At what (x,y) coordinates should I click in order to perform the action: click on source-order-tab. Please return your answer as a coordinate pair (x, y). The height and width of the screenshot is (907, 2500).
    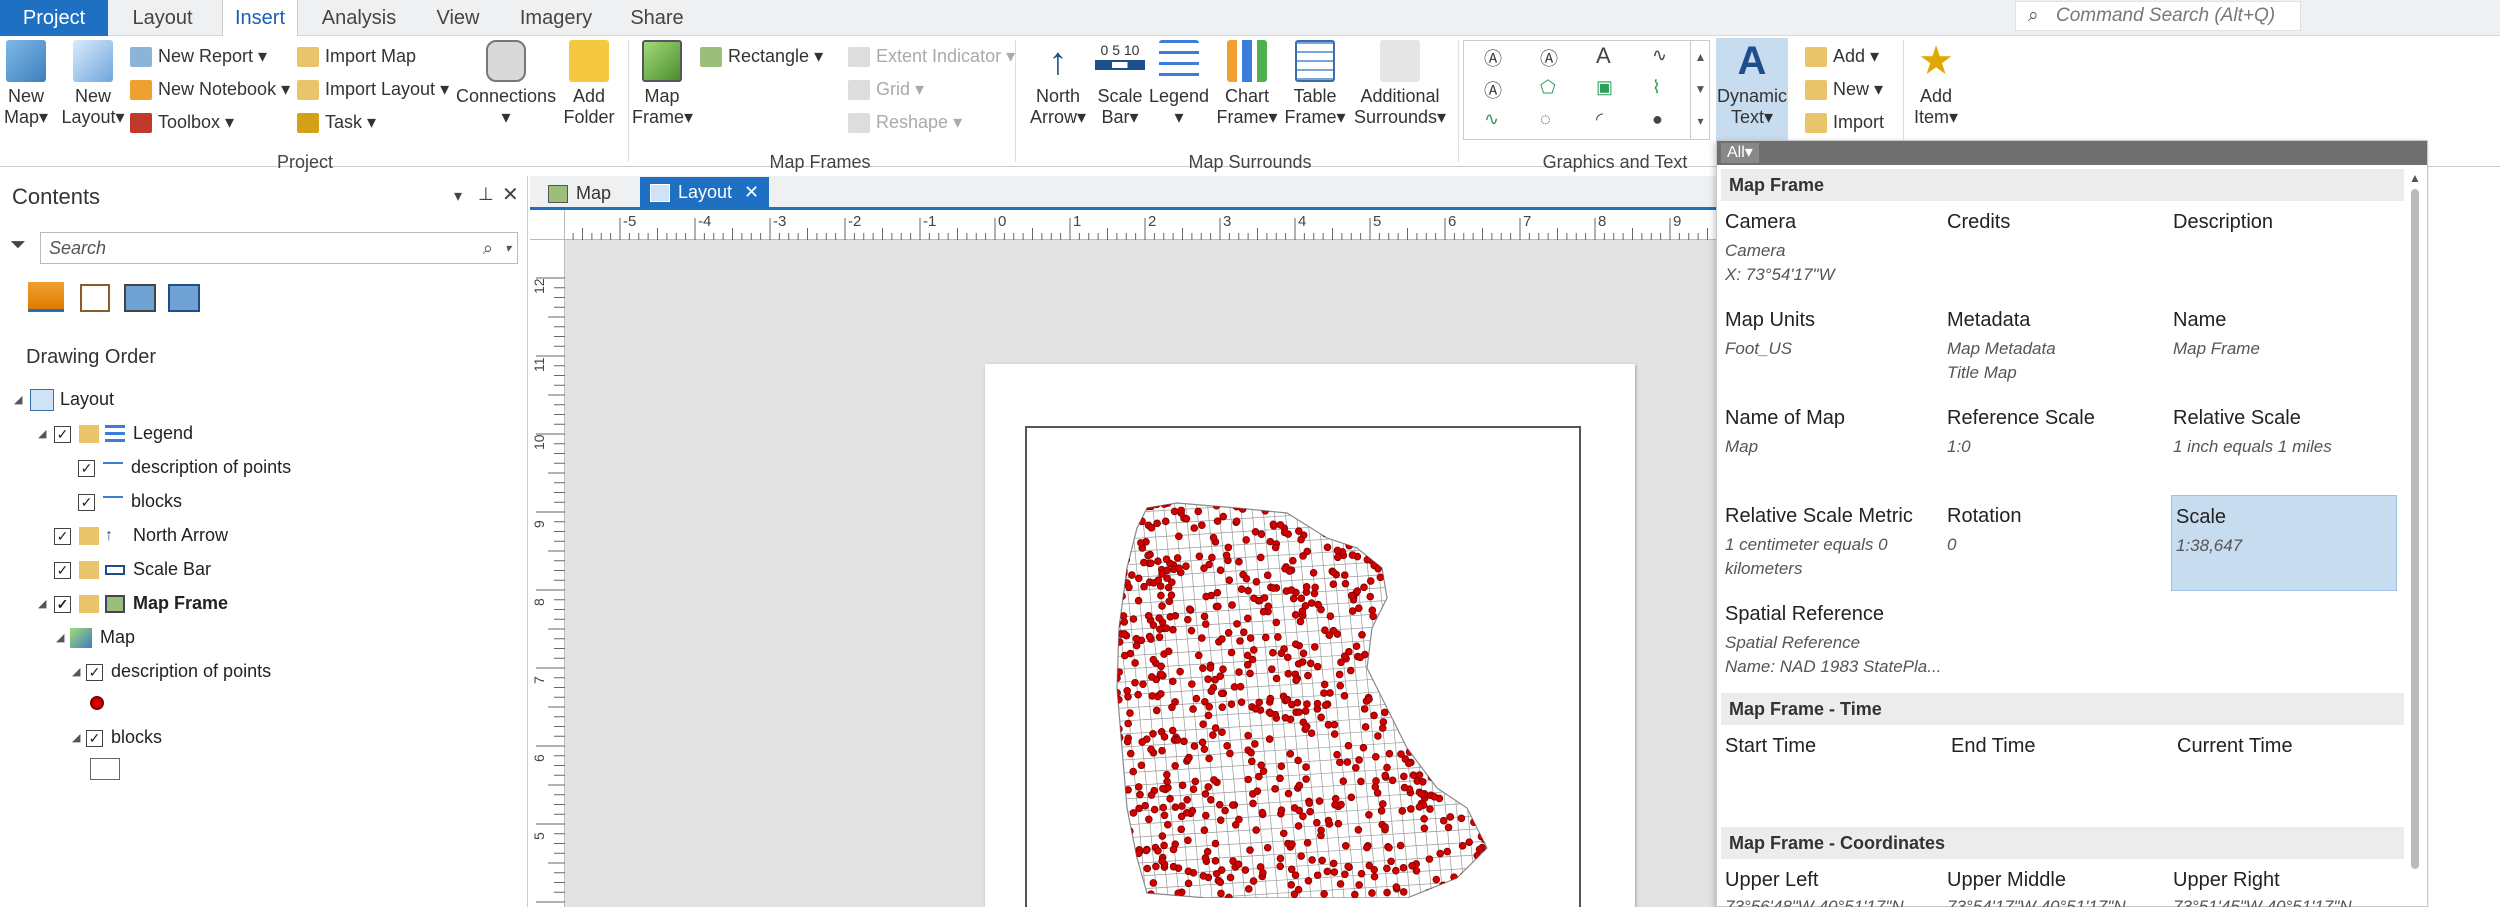
    Looking at the image, I should click on (95, 298).